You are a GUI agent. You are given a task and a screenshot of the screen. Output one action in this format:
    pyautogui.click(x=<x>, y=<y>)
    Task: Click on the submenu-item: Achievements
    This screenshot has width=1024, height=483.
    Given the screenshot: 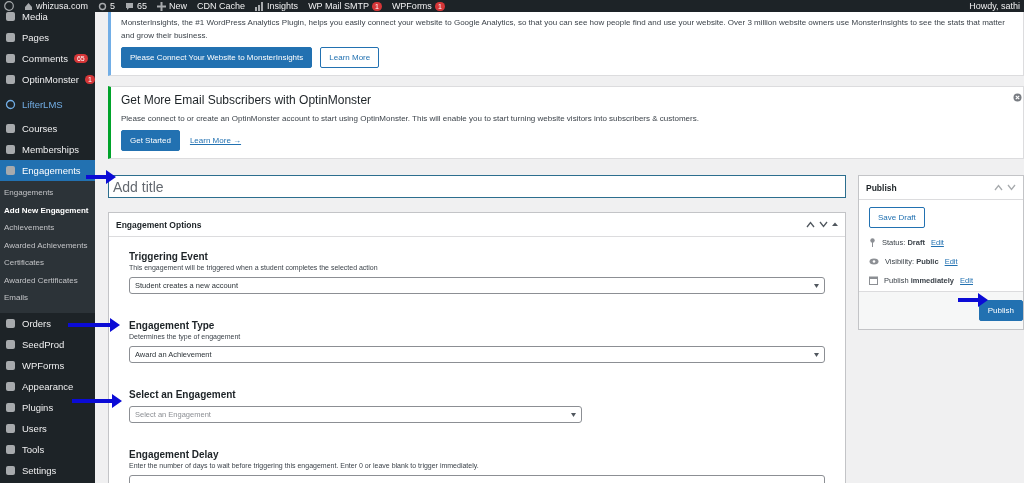 What is the action you would take?
    pyautogui.click(x=47, y=228)
    